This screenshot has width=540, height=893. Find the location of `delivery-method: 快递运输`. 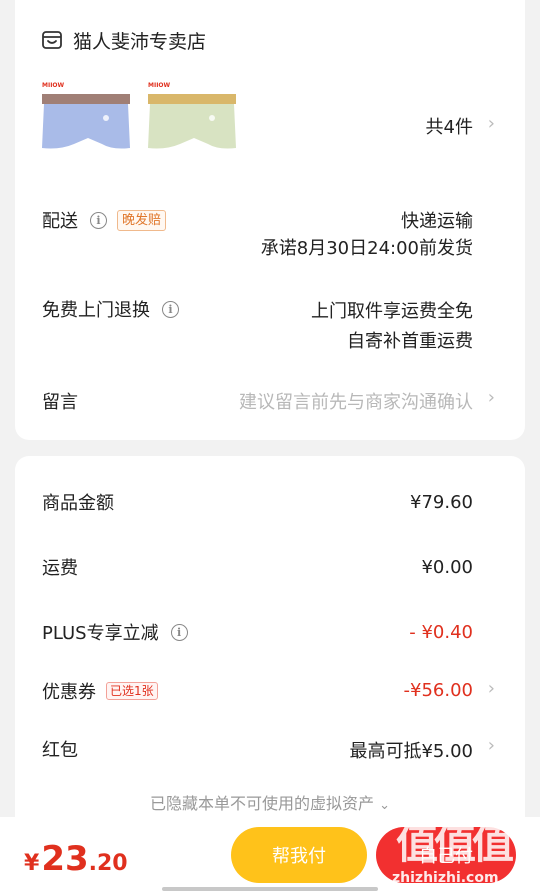

delivery-method: 快递运输 is located at coordinates (437, 221).